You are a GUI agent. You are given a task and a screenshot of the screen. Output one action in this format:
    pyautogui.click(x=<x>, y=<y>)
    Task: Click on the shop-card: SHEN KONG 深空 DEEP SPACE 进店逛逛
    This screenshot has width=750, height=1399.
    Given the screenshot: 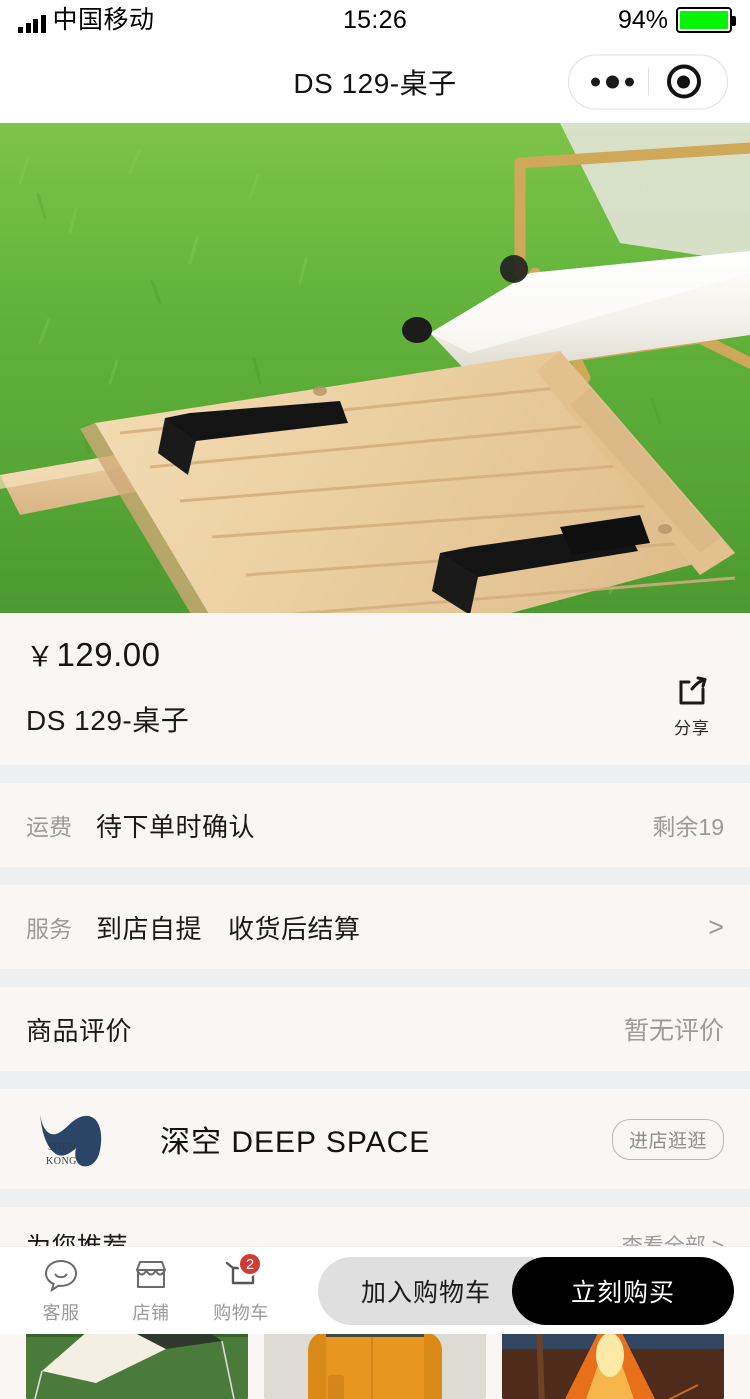 What is the action you would take?
    pyautogui.click(x=375, y=1139)
    